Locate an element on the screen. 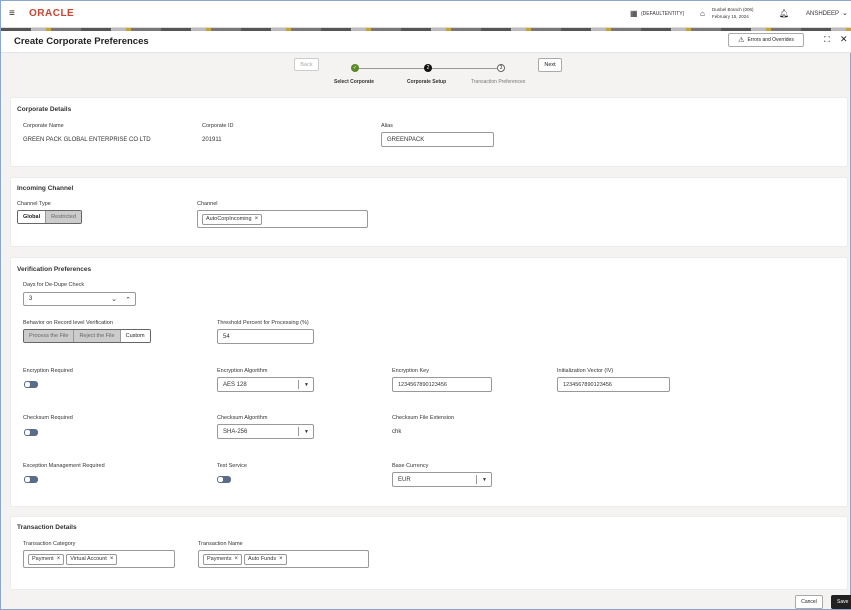 Image resolution: width=851 pixels, height=610 pixels. dedupe-stepper: 3 ⌄ ⌃ is located at coordinates (79, 299).